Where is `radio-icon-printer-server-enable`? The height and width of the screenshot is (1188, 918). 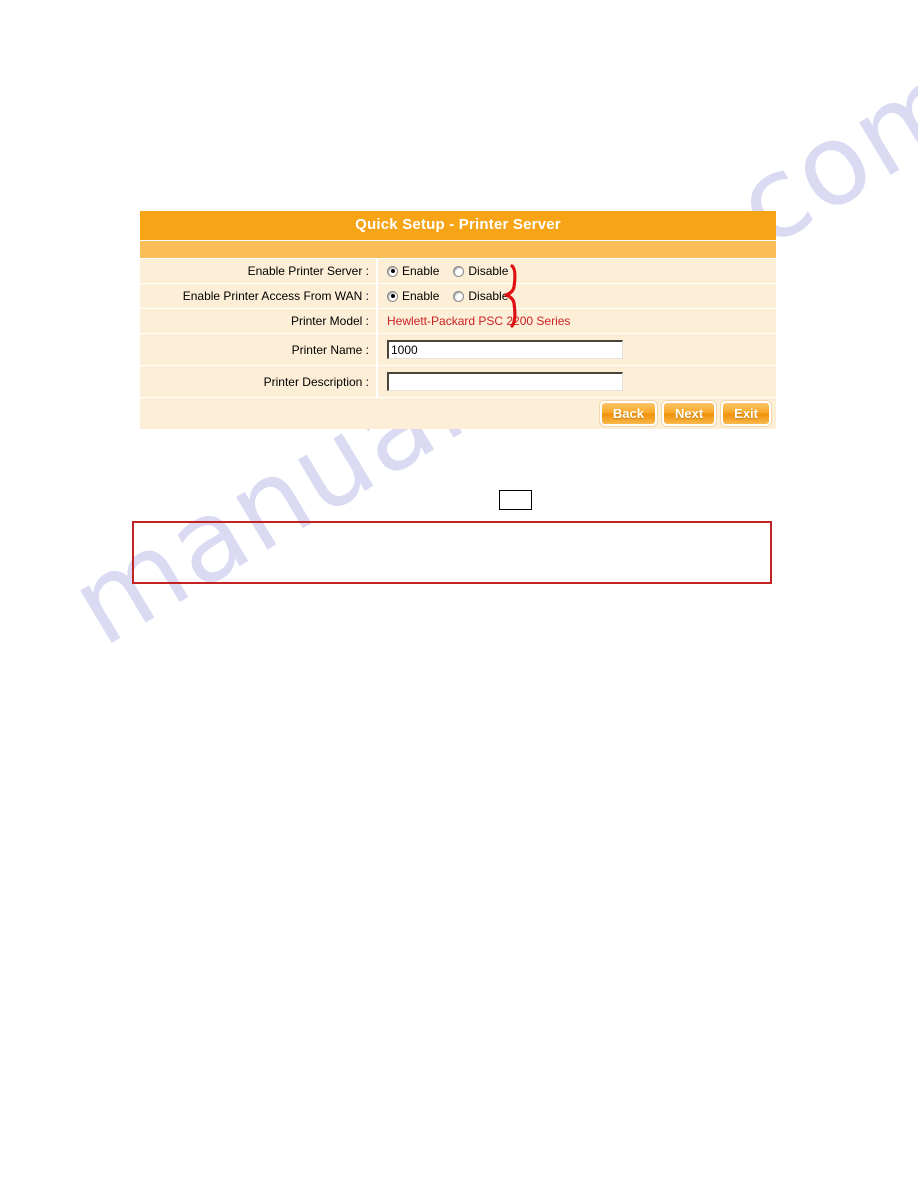 radio-icon-printer-server-enable is located at coordinates (392, 271).